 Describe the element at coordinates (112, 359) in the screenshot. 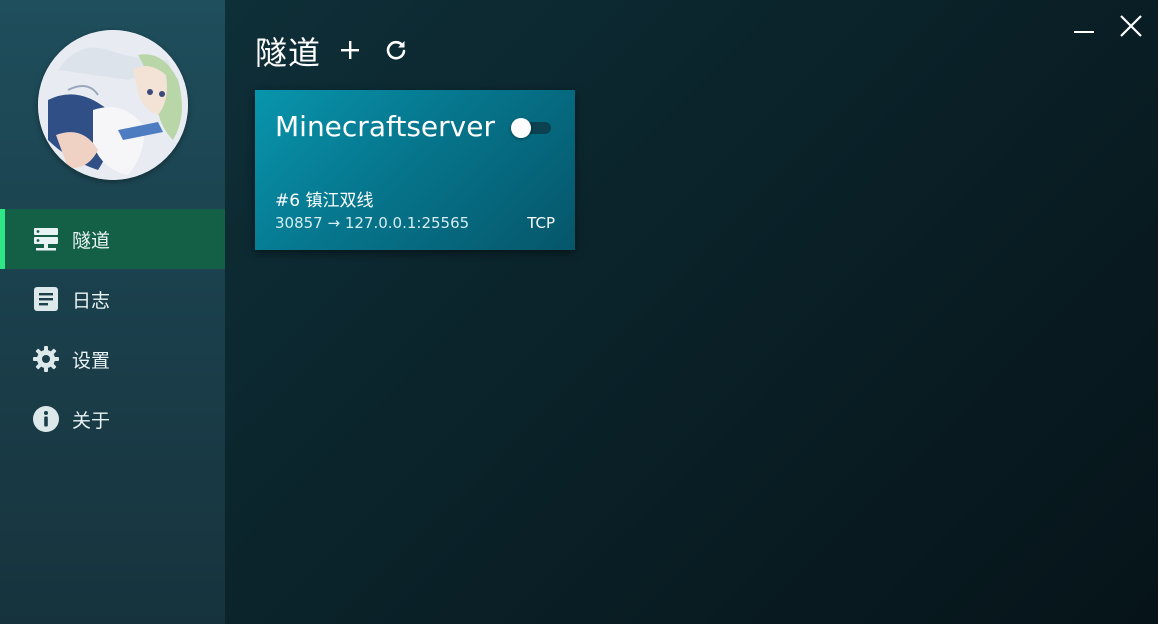

I see `sidebar-item-settings: 设置` at that location.